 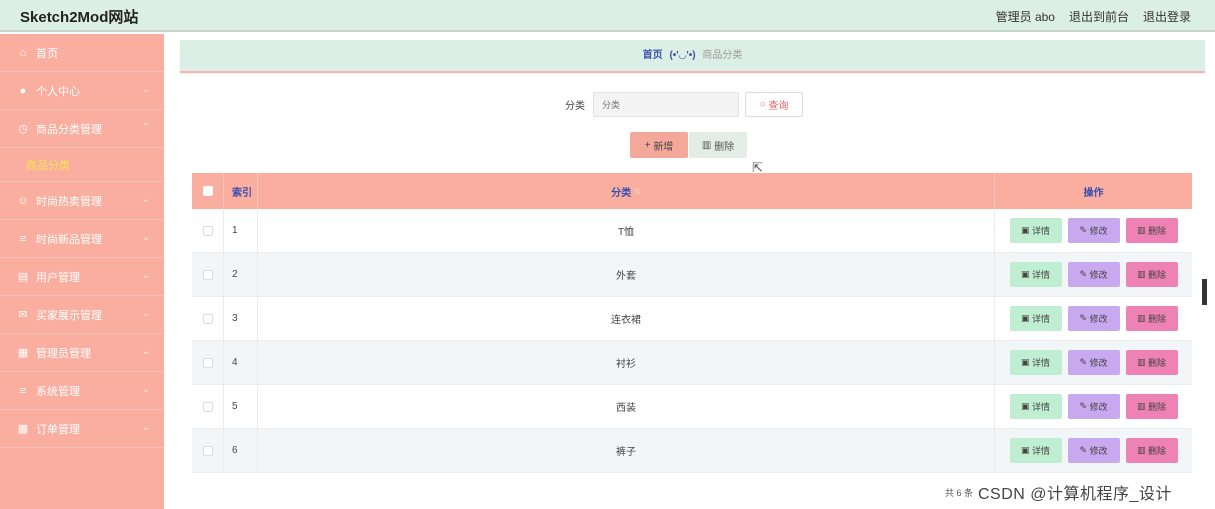 What do you see at coordinates (1084, 362) in the screenshot?
I see `edit-icon: ✎` at bounding box center [1084, 362].